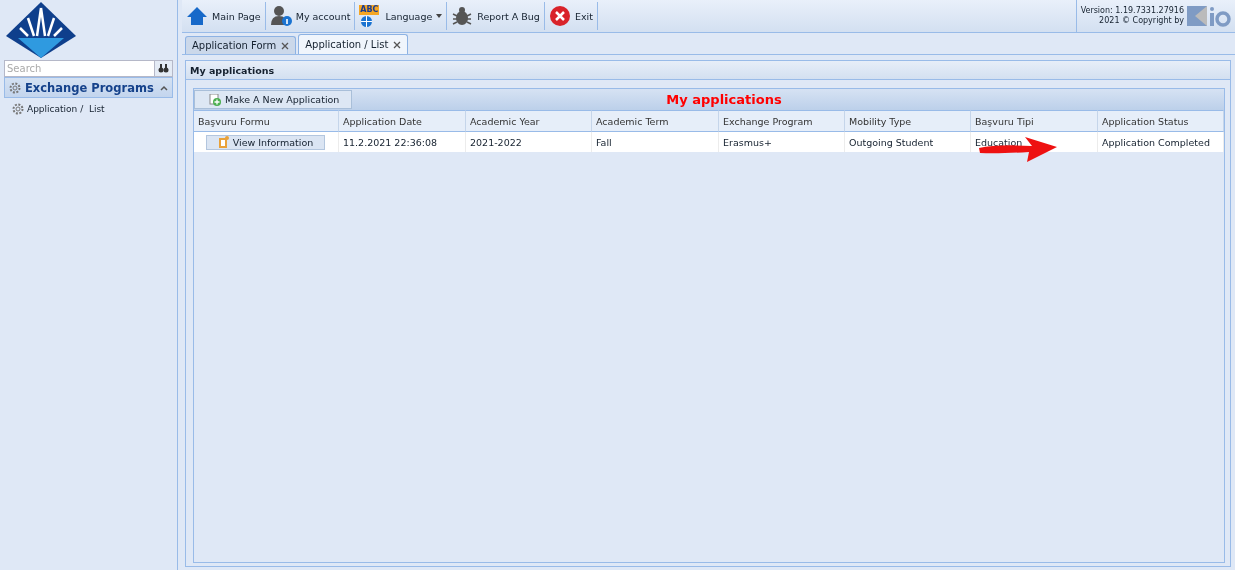  What do you see at coordinates (401, 16) in the screenshot?
I see `toolbar-button: ABC Language` at bounding box center [401, 16].